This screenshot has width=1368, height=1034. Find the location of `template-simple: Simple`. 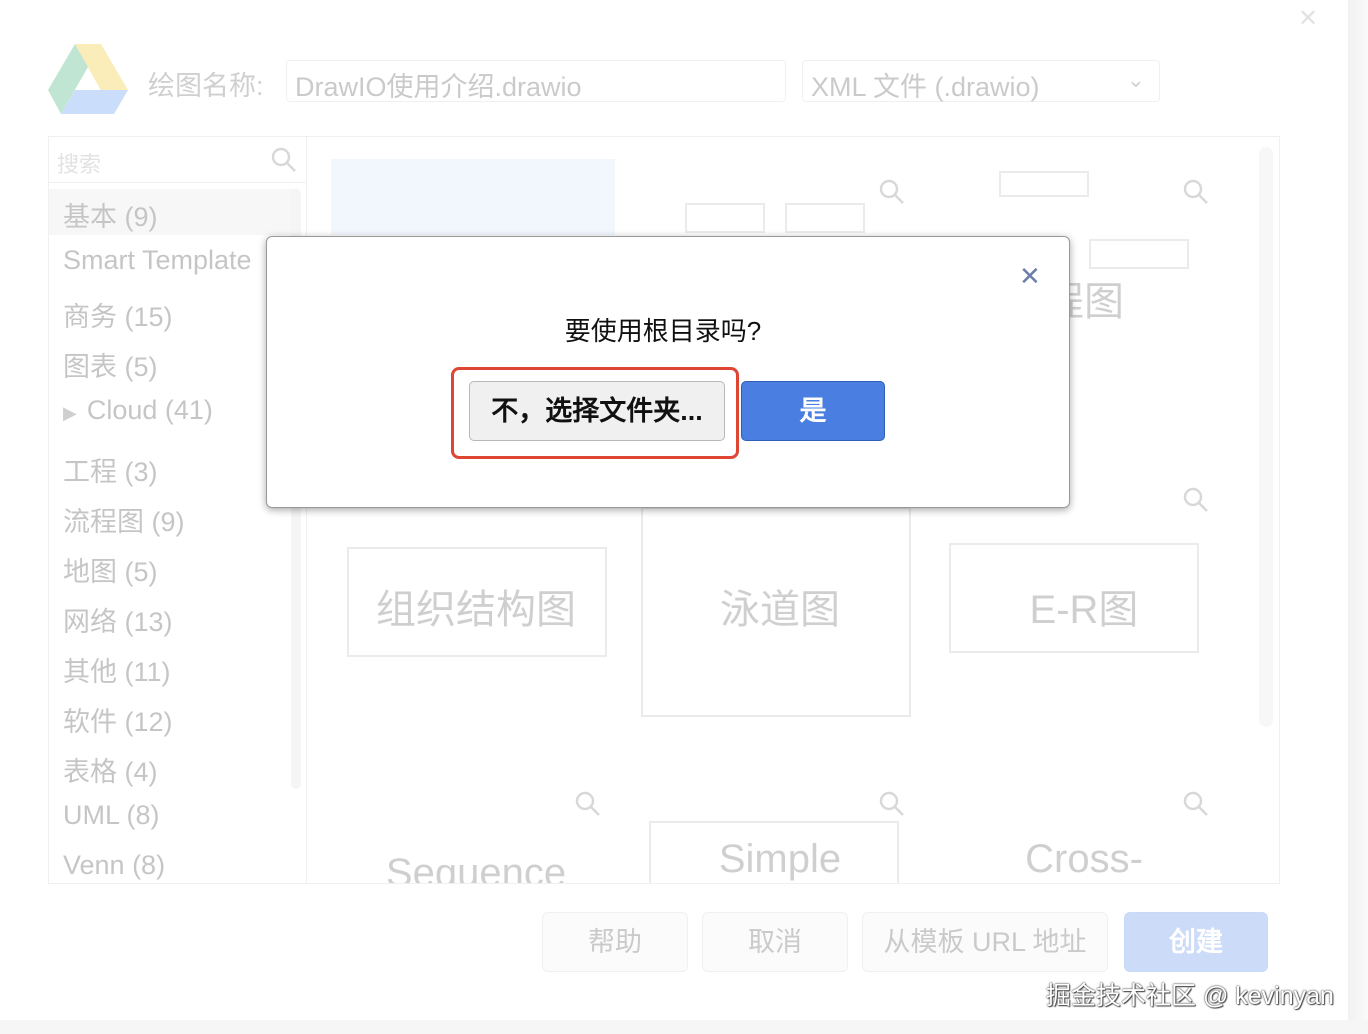

template-simple: Simple is located at coordinates (780, 827).